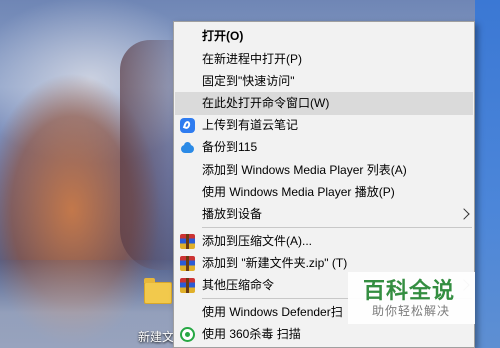  Describe the element at coordinates (223, 36) in the screenshot. I see `menu-item-label: 打开(O)` at that location.